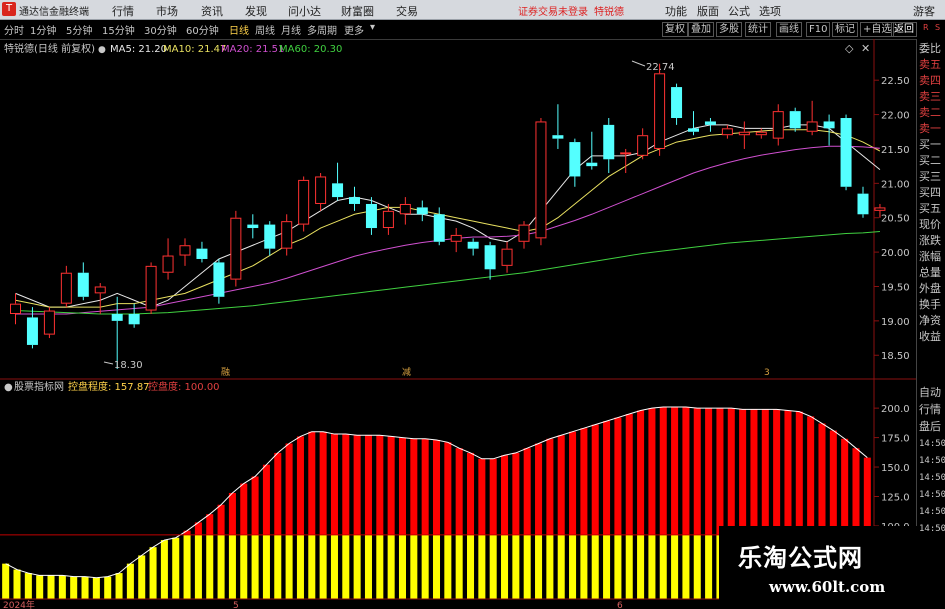 This screenshot has height=609, width=945. What do you see at coordinates (932, 97) in the screenshot?
I see `sidebar-quote-item: 卖三` at bounding box center [932, 97].